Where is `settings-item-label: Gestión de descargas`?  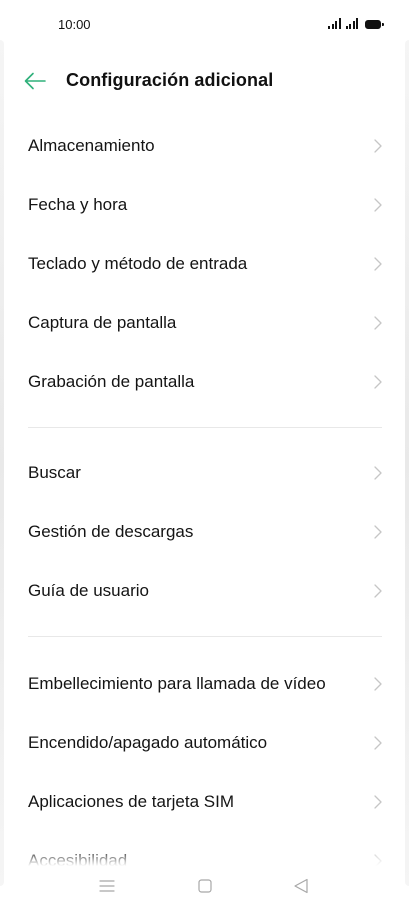 settings-item-label: Gestión de descargas is located at coordinates (111, 531).